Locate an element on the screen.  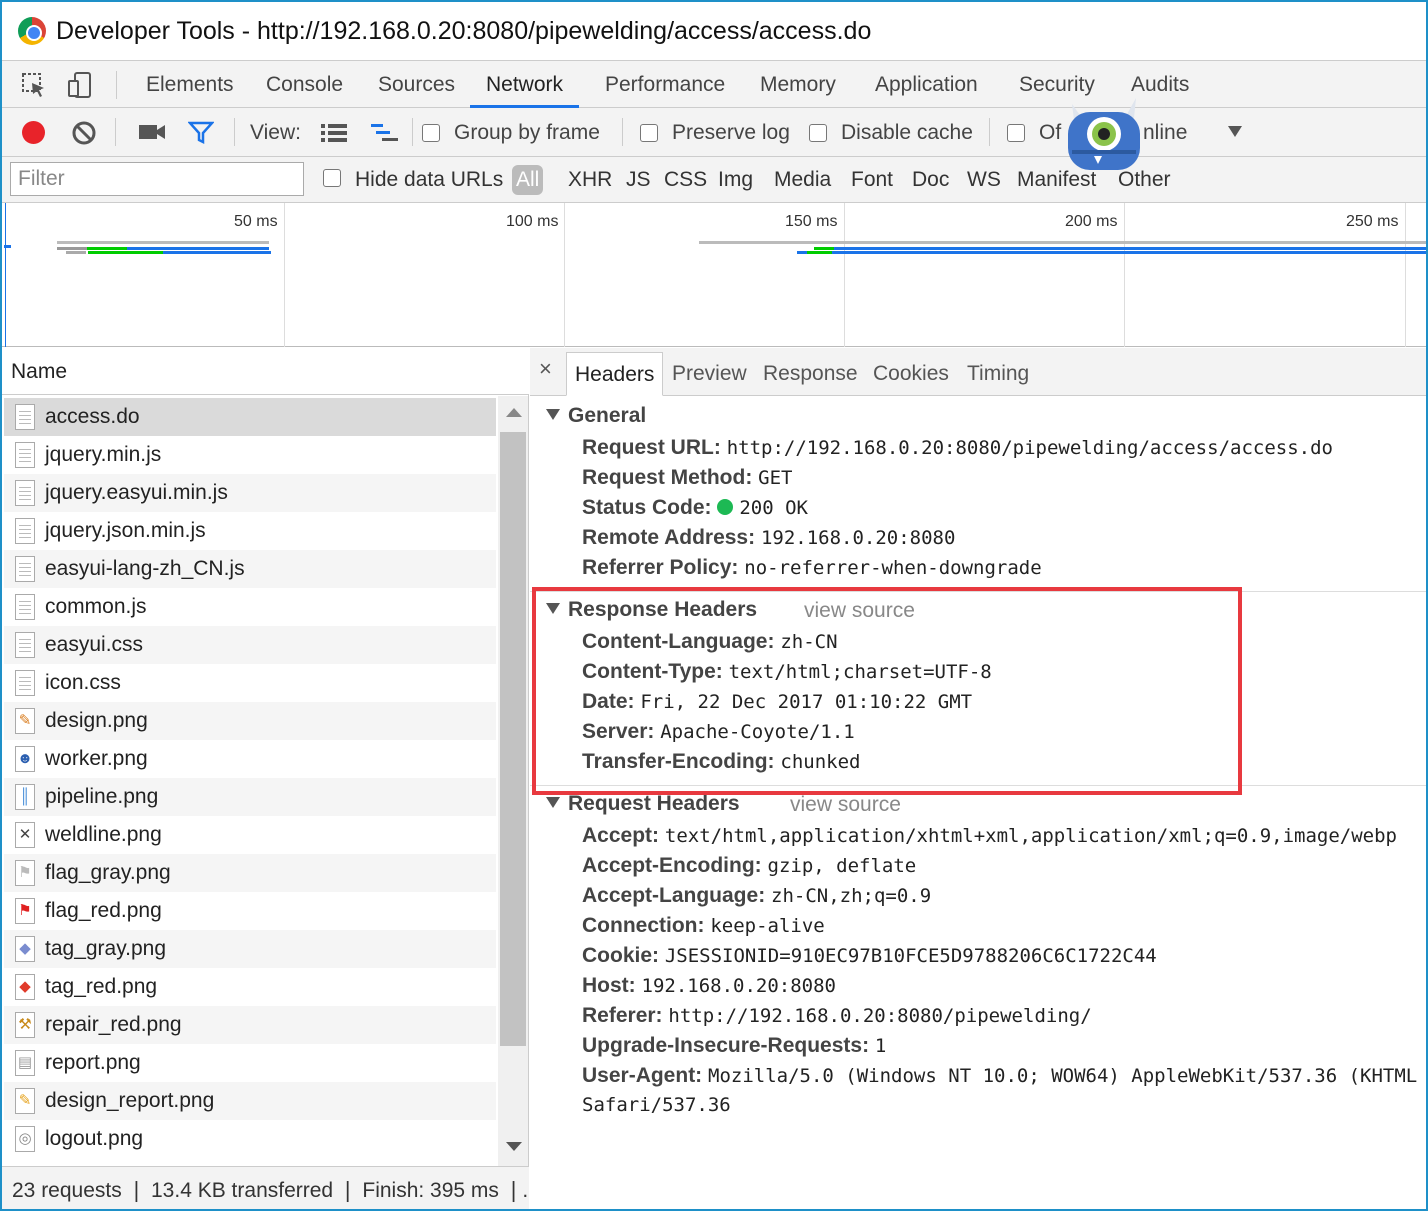
filter-input: Filter is located at coordinates (157, 179).